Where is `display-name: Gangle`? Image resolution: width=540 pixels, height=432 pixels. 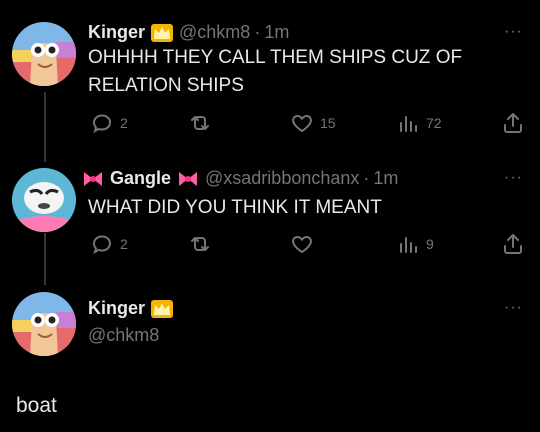
display-name: Gangle is located at coordinates (140, 178).